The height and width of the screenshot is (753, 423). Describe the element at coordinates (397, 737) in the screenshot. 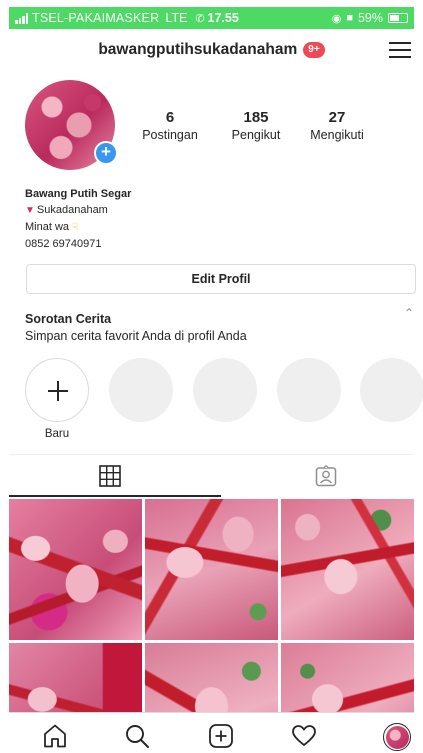

I see `profile-tab-avatar` at that location.